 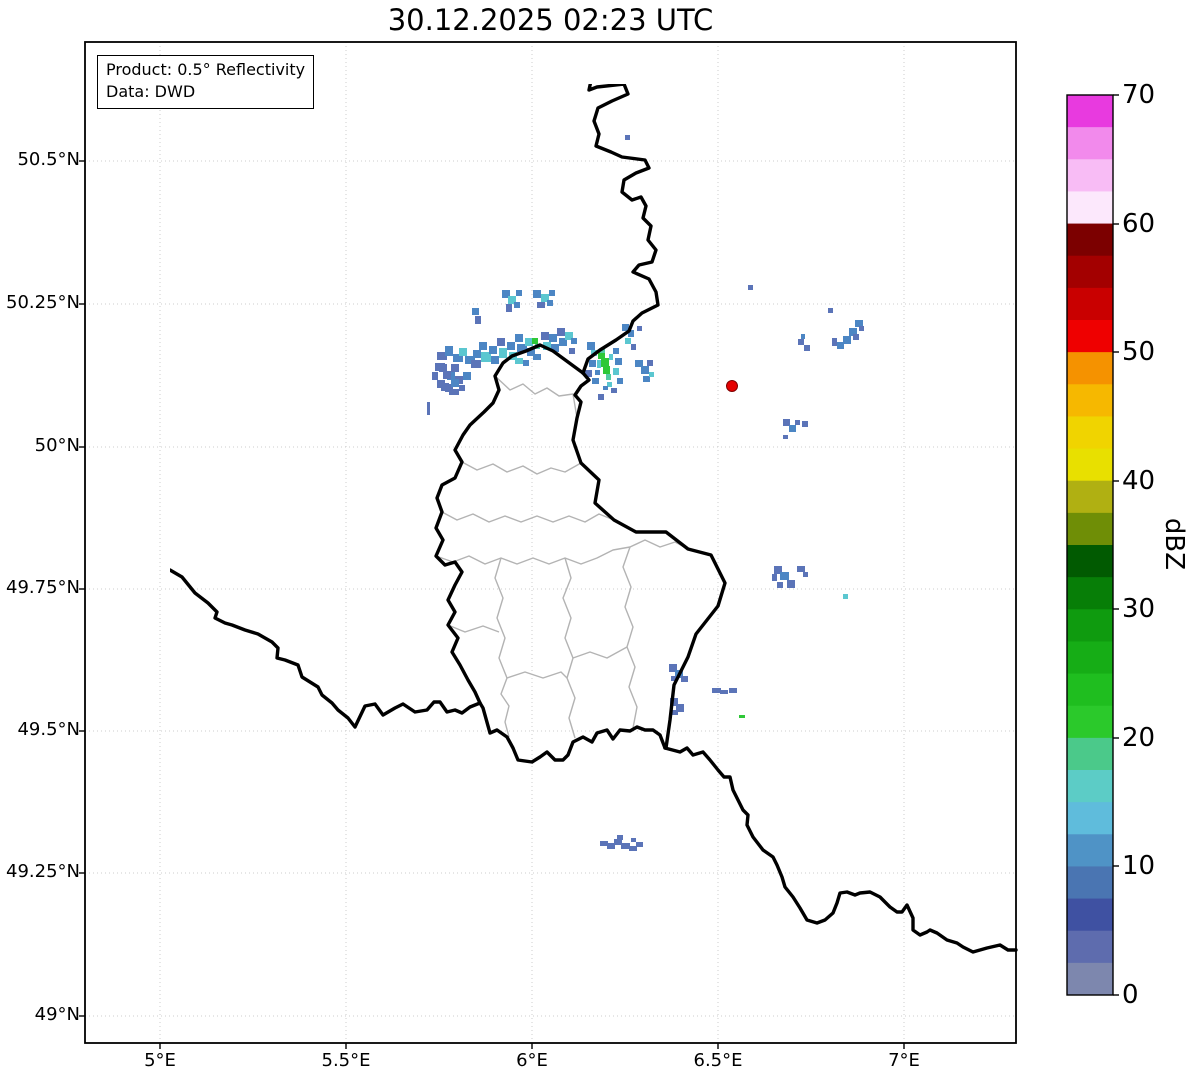 I want to click on y-tick-label: 50.5°N, so click(x=48, y=159).